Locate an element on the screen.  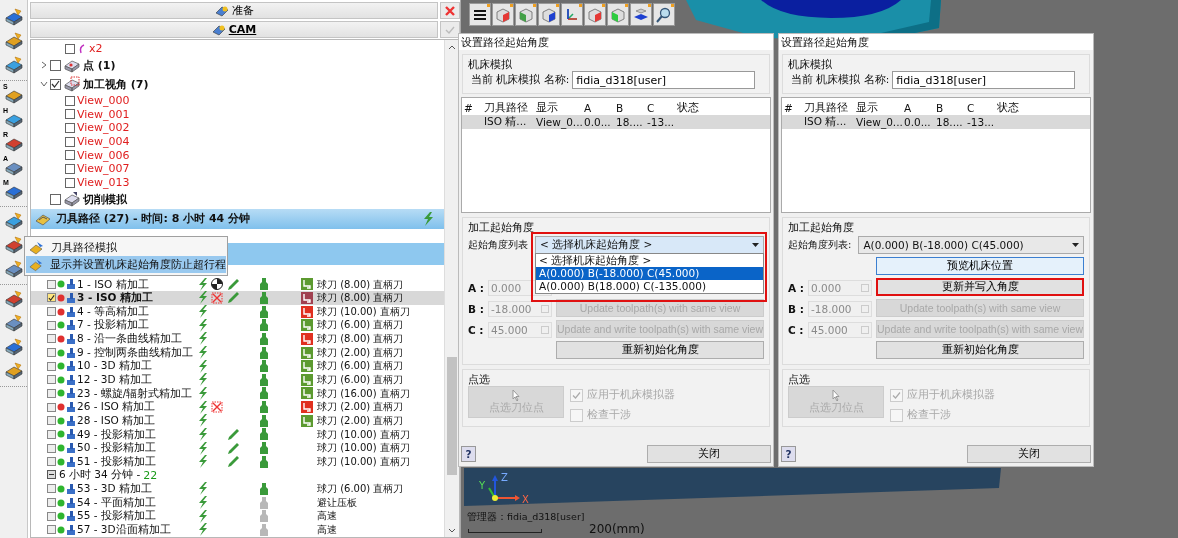
selected-row: 3 - ISO 精加工 球刀 (8.00) 直柄刀 is located at coordinates (237, 298).